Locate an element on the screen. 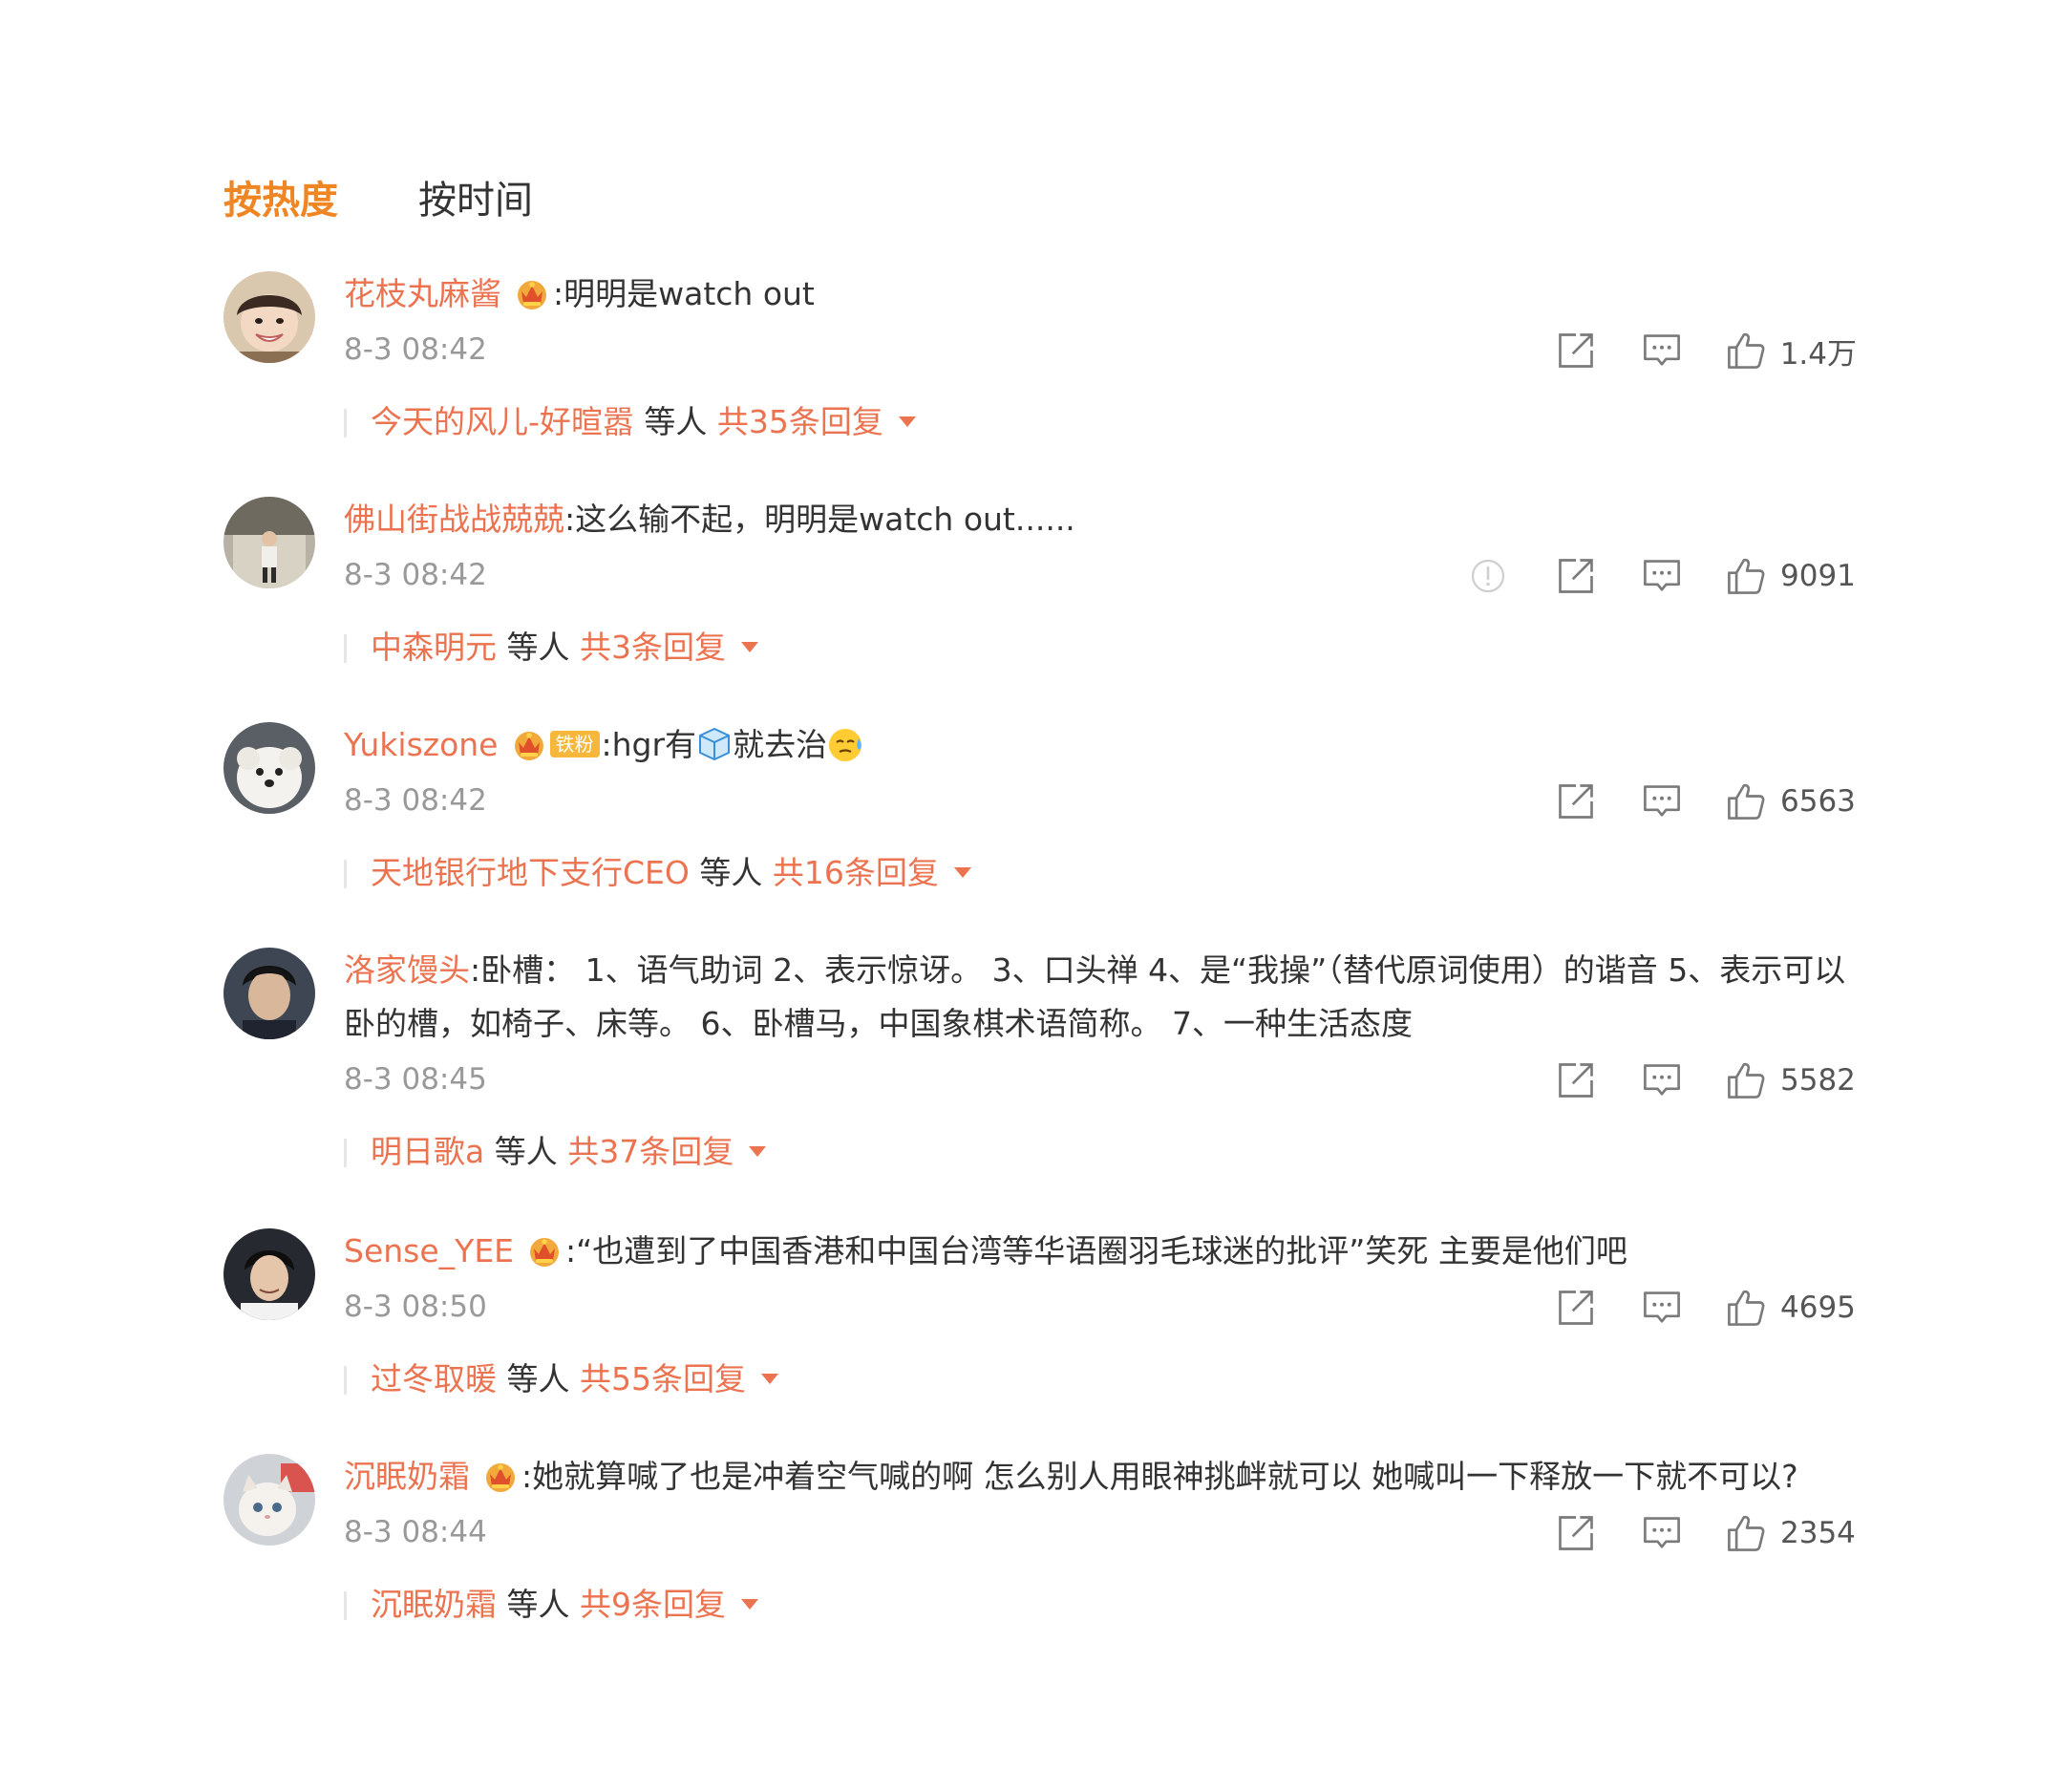 Image resolution: width=2063 pixels, height=1792 pixels. comment-meta: 8-3 08:42 6563 is located at coordinates (1100, 802).